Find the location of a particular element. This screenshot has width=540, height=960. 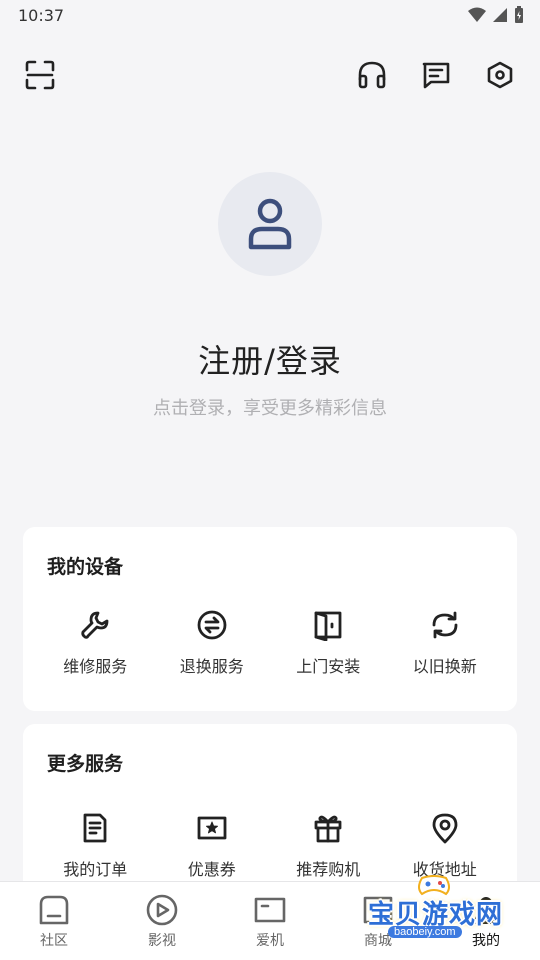

scan-icon is located at coordinates (40, 75).